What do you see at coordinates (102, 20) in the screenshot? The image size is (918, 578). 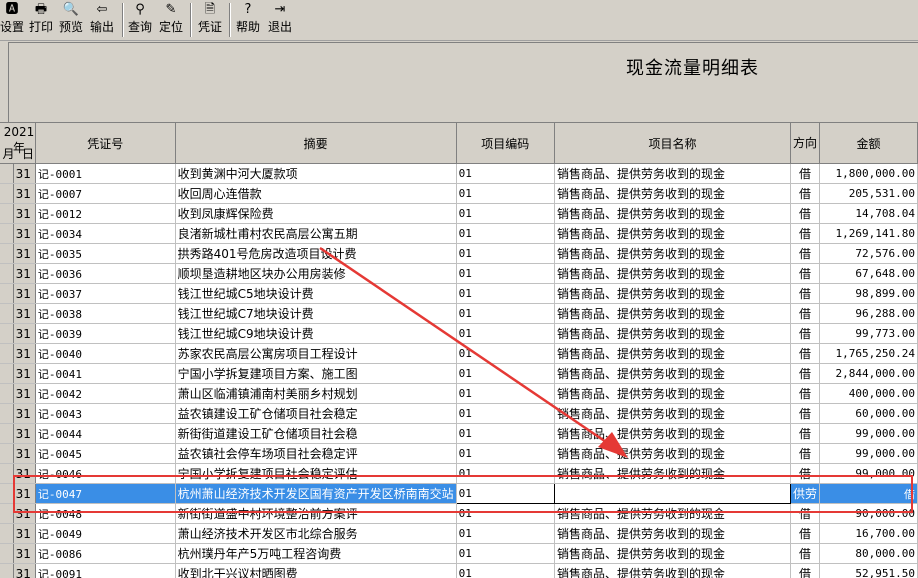 I see `toolbar-button-3: ⇦输出` at bounding box center [102, 20].